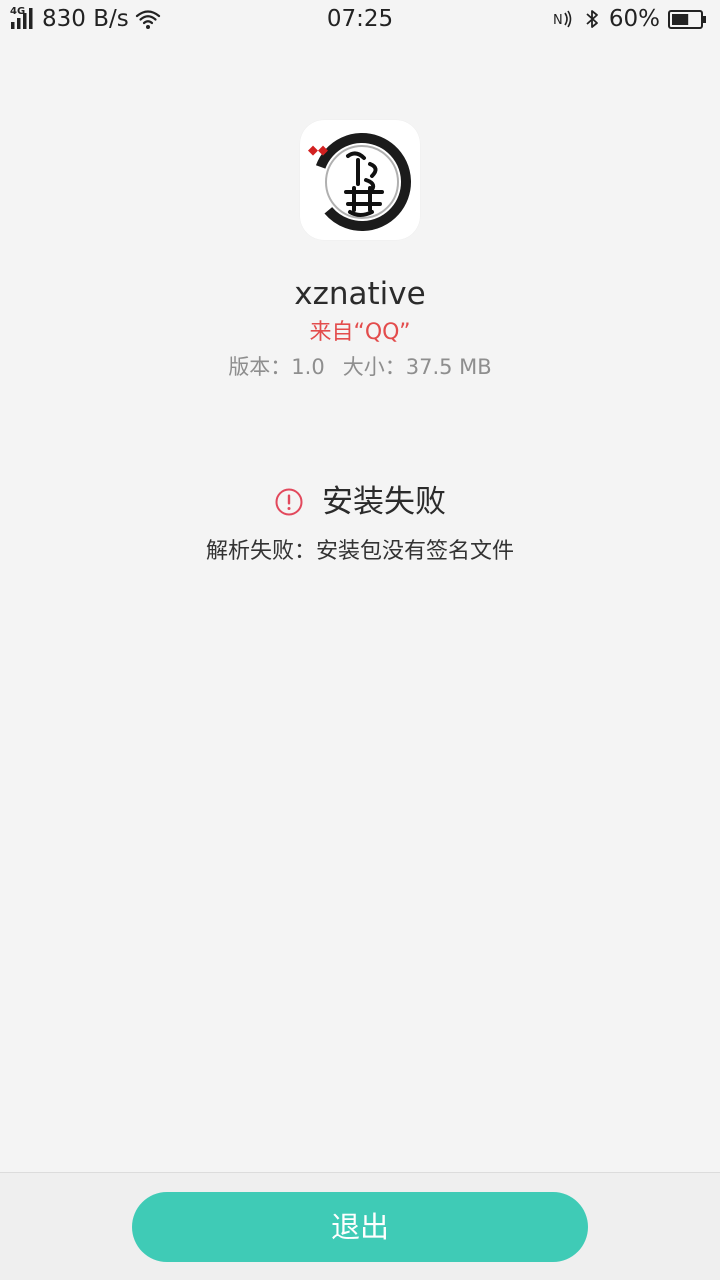 Image resolution: width=720 pixels, height=1280 pixels. Describe the element at coordinates (360, 294) in the screenshot. I see `app-name: xznative` at that location.